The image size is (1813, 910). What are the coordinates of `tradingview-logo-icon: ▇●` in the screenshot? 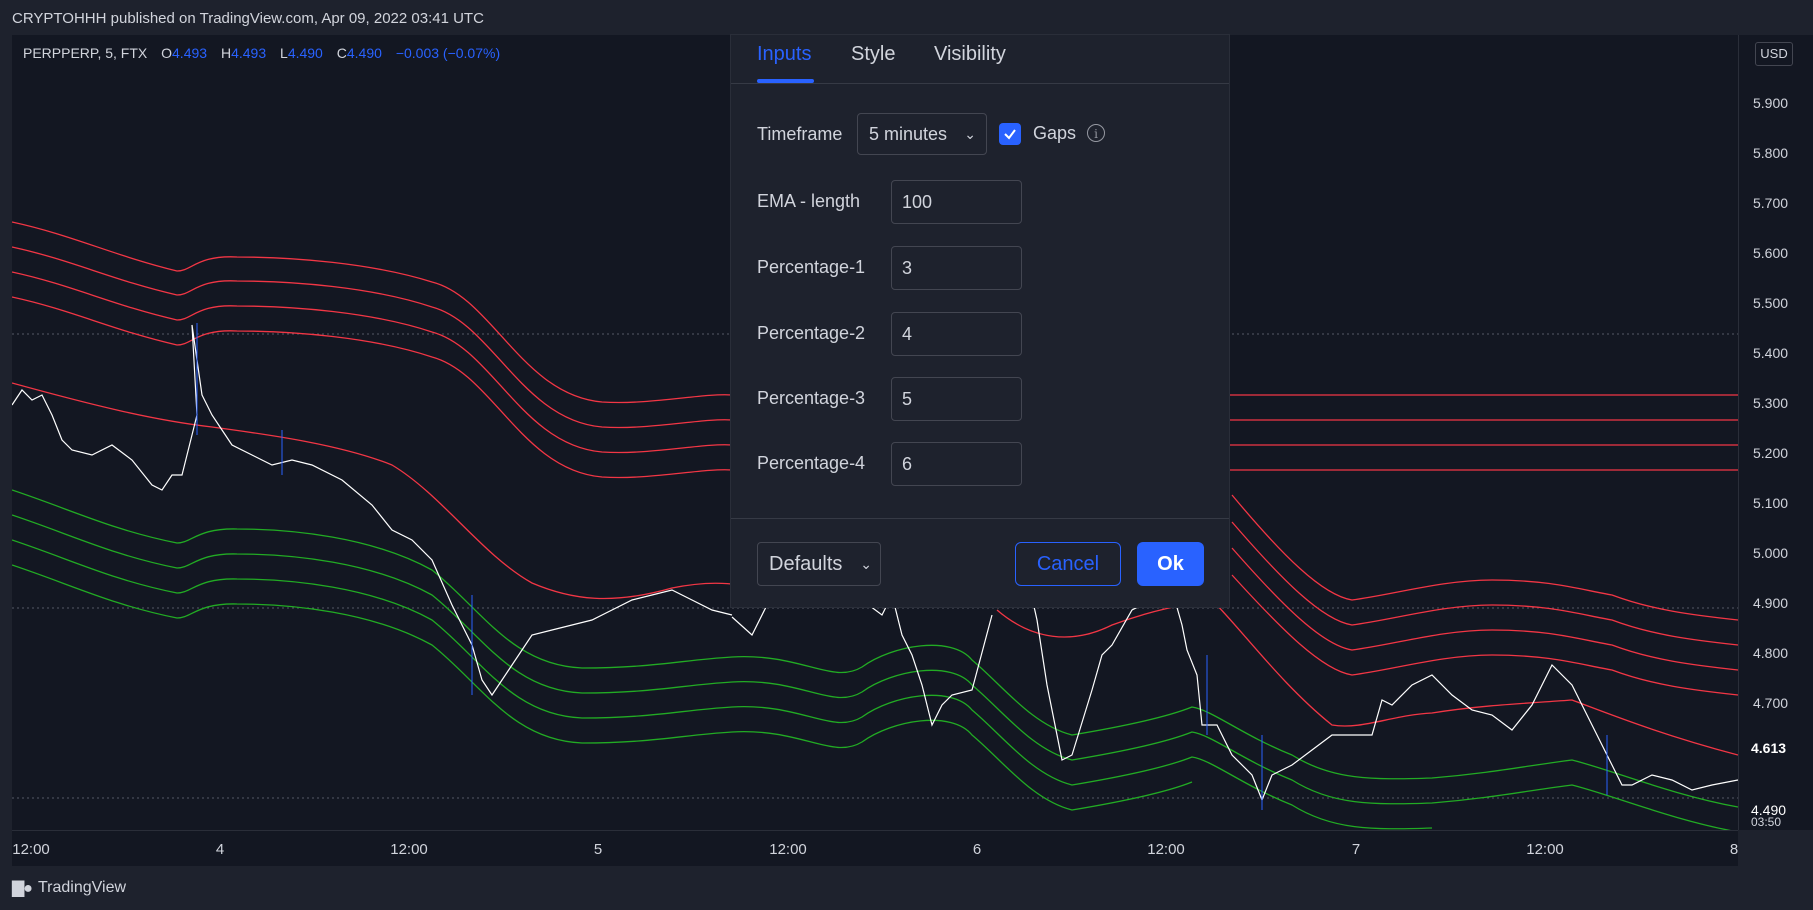 It's located at (22, 888).